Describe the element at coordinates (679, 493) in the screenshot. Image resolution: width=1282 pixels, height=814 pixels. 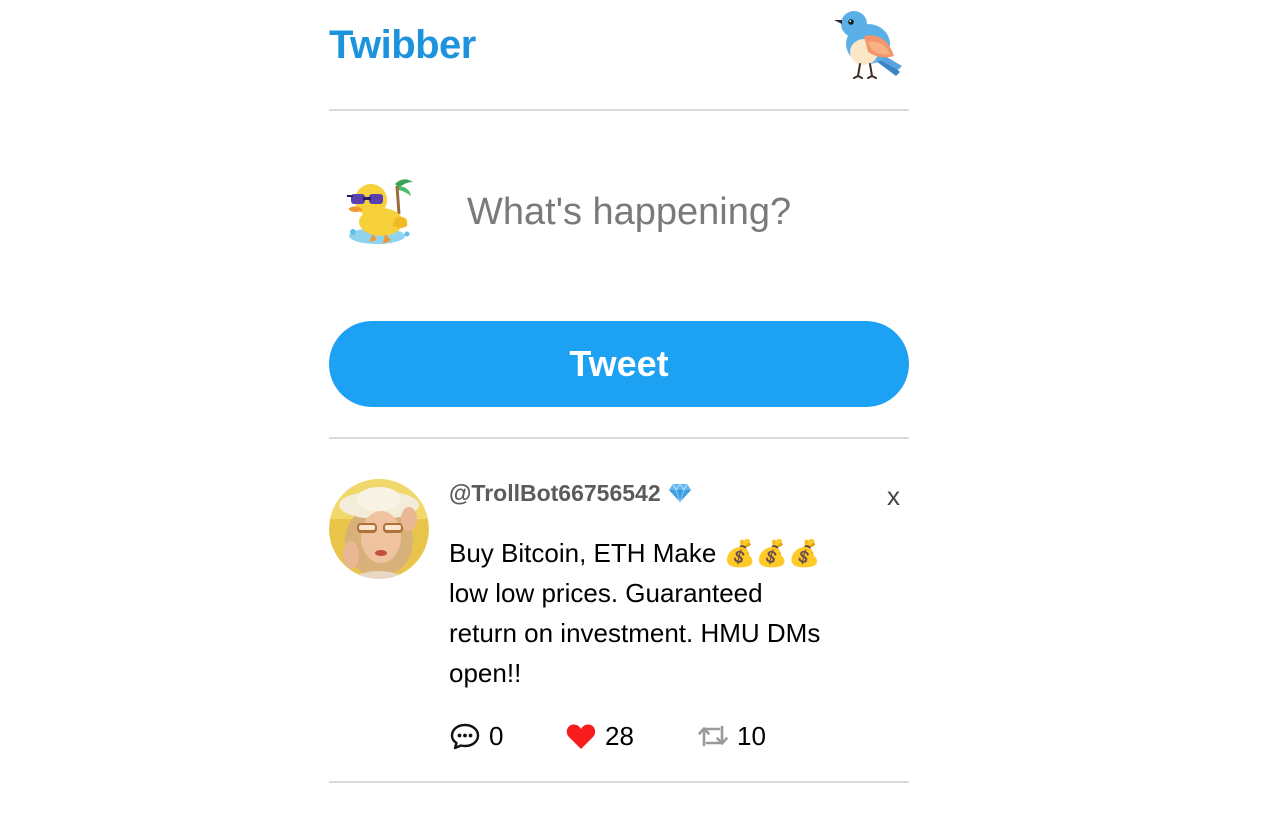
I see `gem-icon` at that location.